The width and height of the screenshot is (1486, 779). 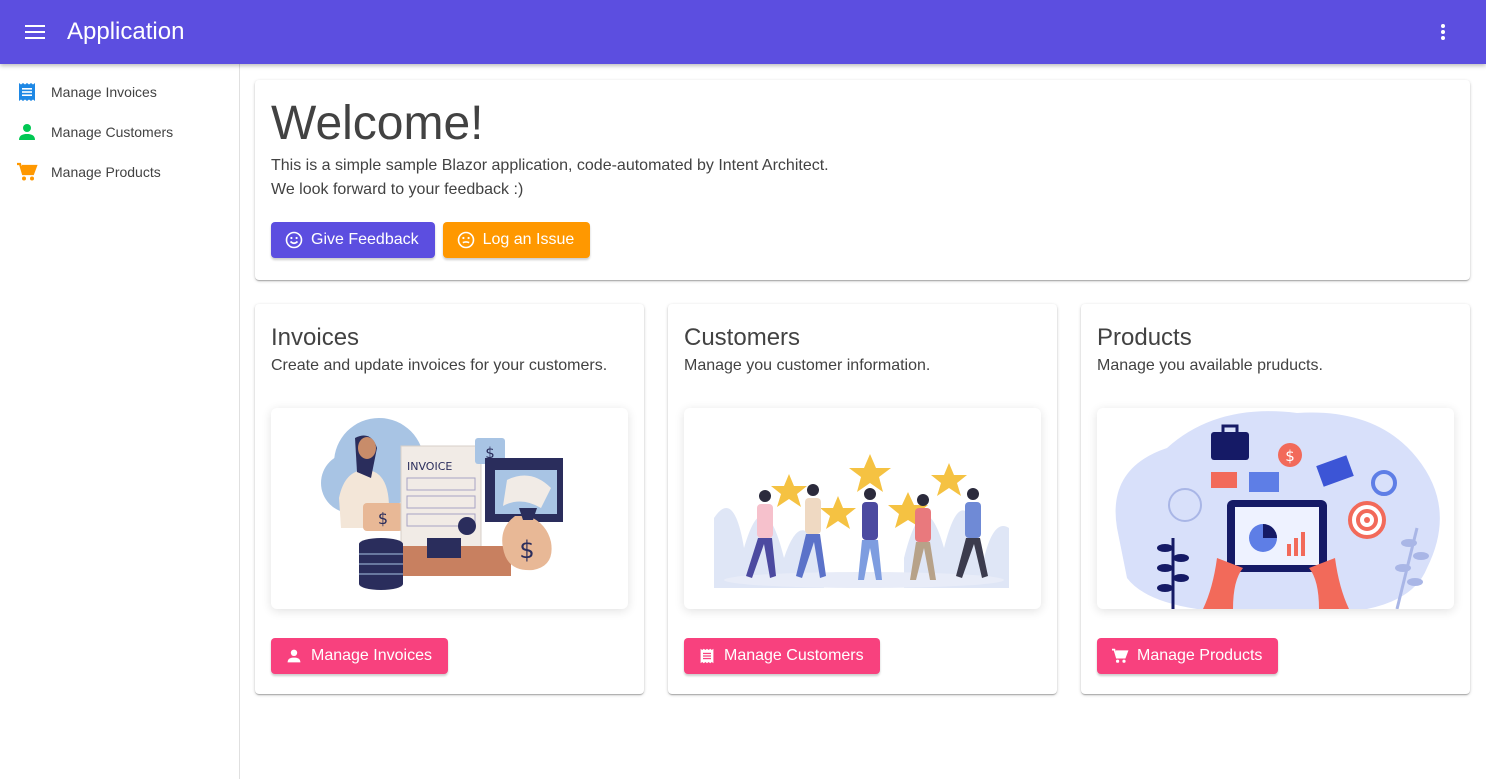 I want to click on customers-illustration, so click(x=862, y=508).